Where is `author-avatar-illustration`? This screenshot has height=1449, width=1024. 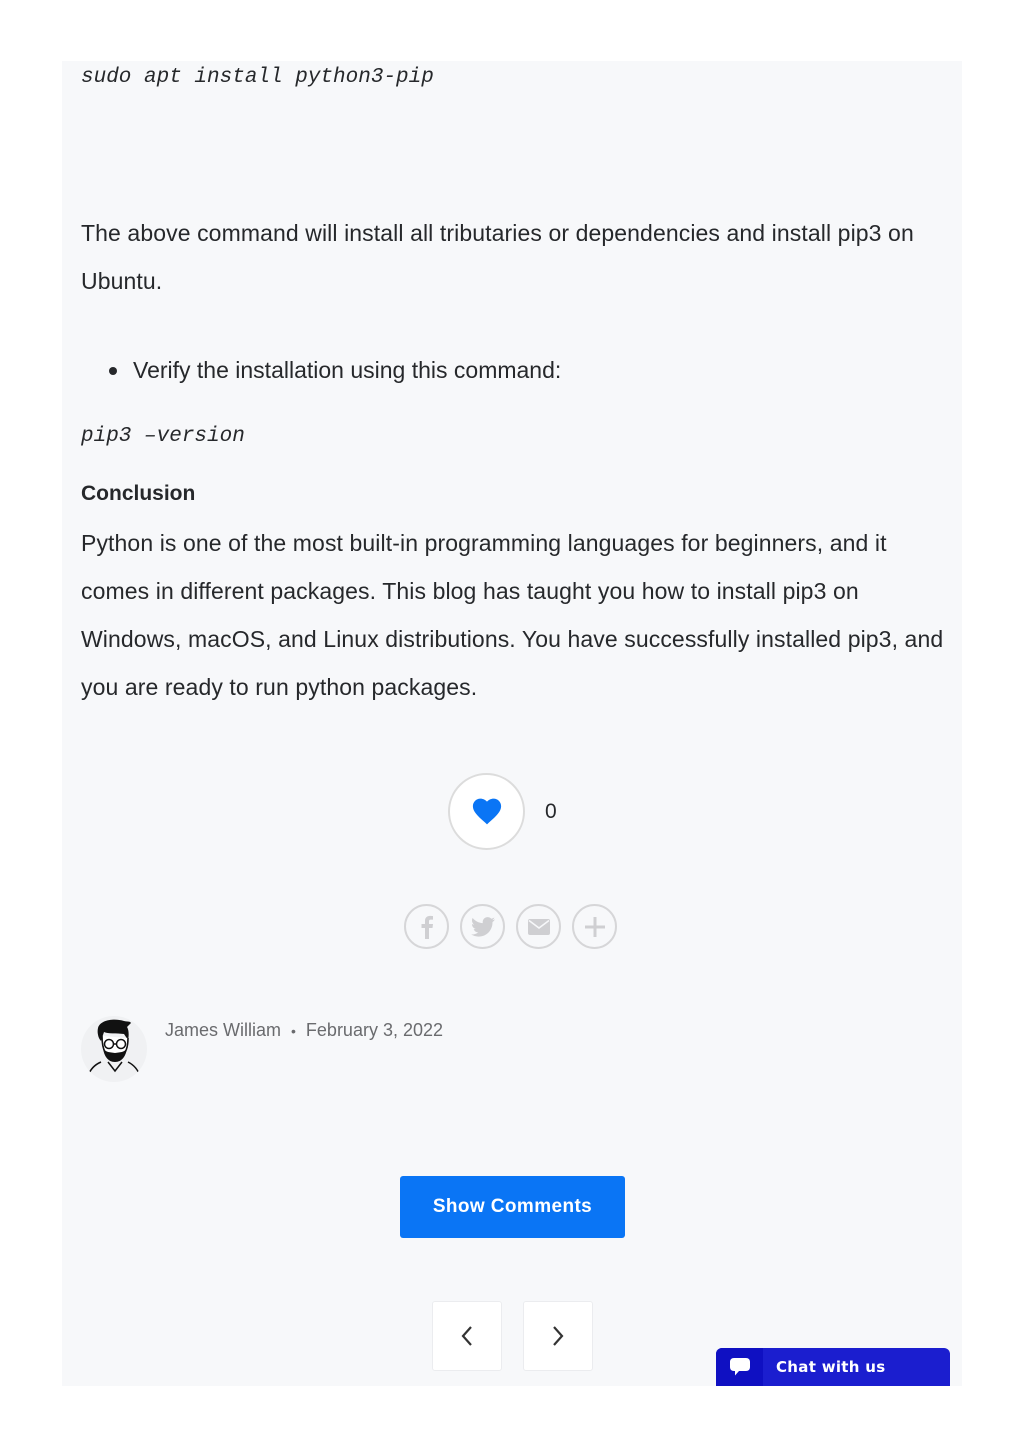 author-avatar-illustration is located at coordinates (114, 1048).